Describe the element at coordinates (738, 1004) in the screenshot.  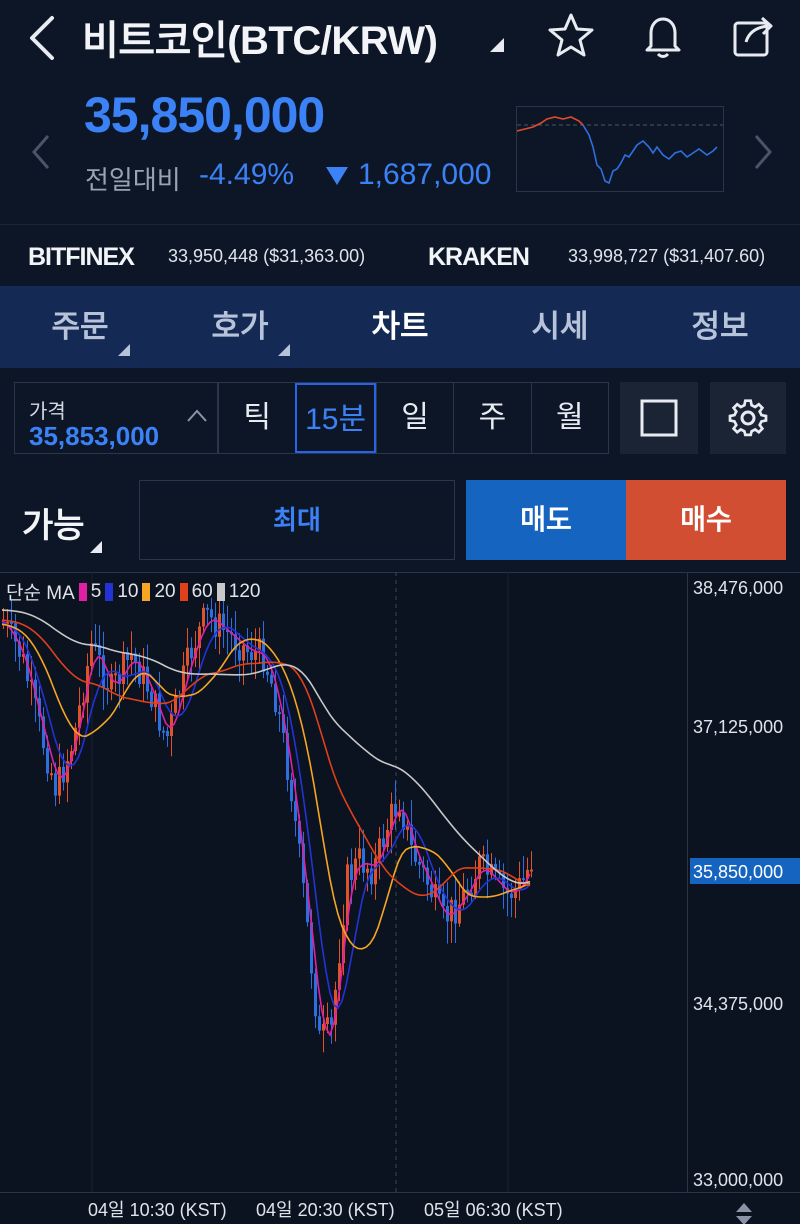
I see `y-tick-label: 34,375,000` at that location.